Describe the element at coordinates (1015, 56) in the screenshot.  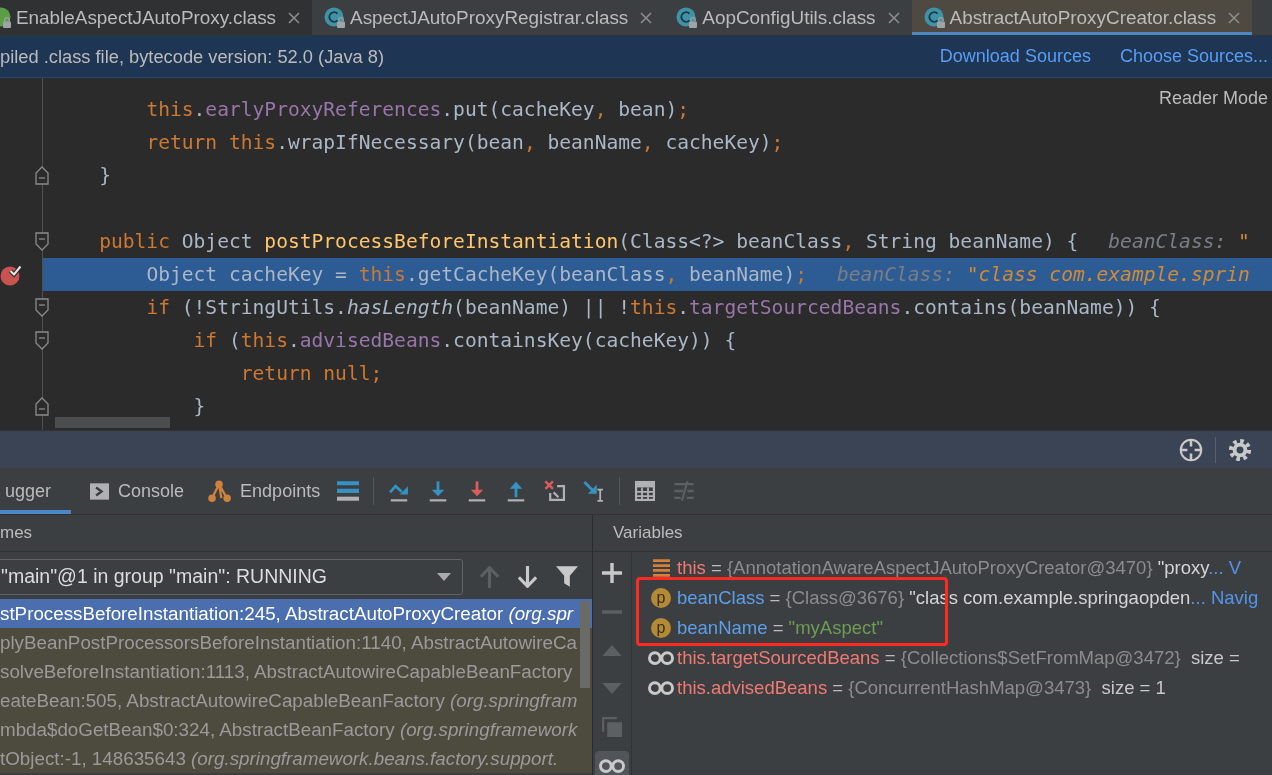
I see `banner-link: Download Sources` at that location.